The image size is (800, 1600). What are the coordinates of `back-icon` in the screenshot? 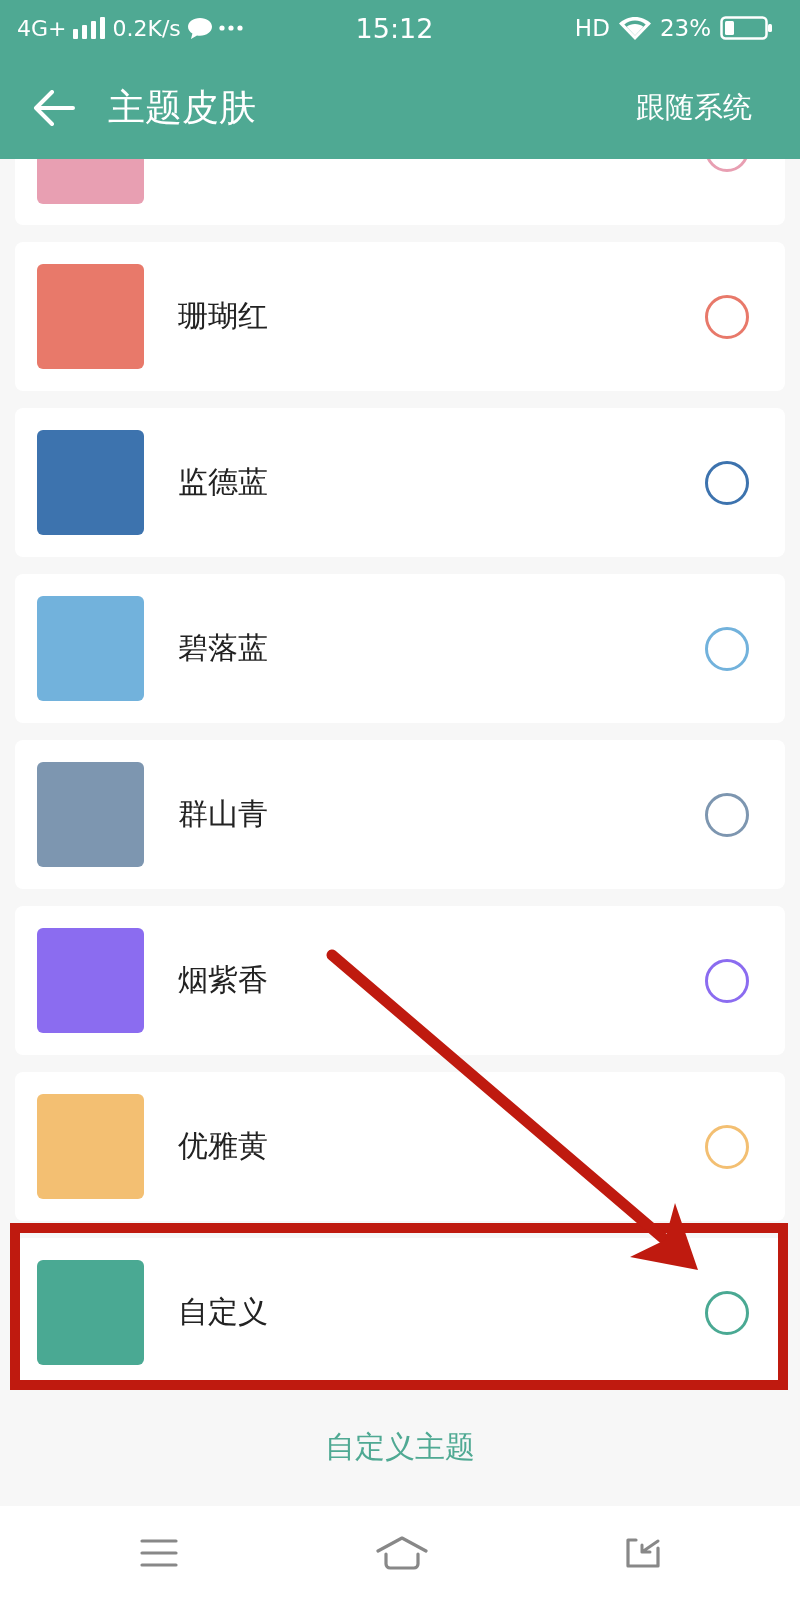 It's located at (643, 1553).